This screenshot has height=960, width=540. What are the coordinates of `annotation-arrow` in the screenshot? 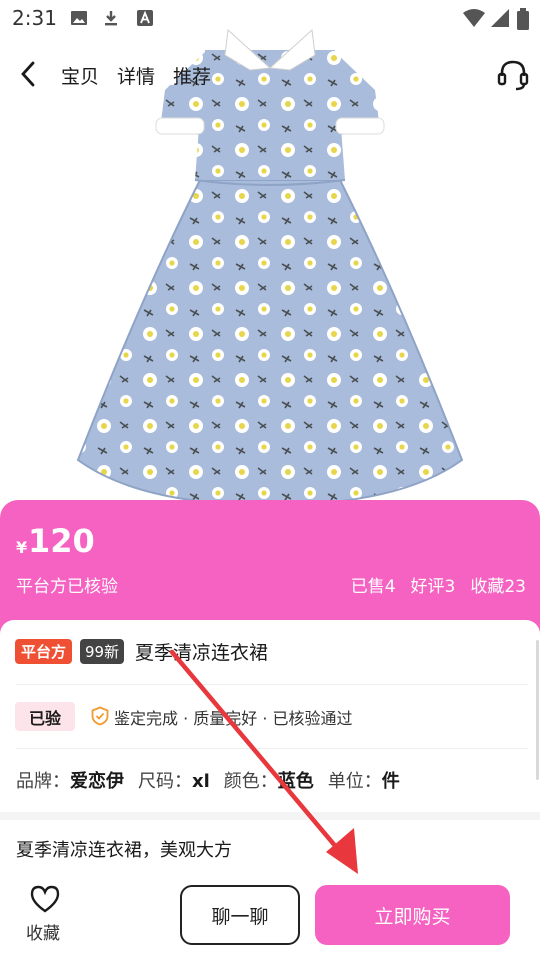 It's located at (263, 761).